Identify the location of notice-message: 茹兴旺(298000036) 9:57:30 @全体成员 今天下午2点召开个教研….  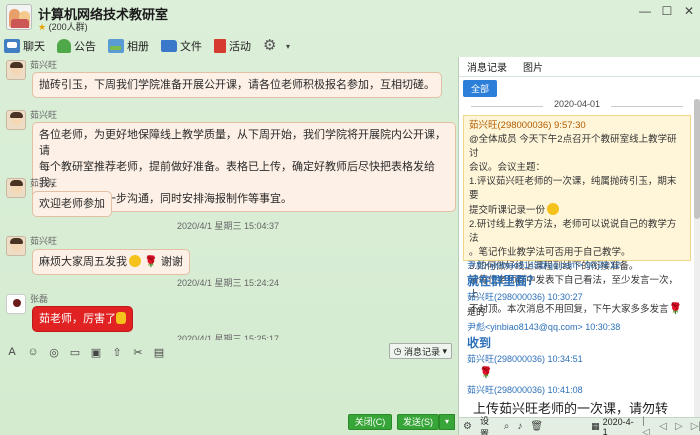
(577, 215).